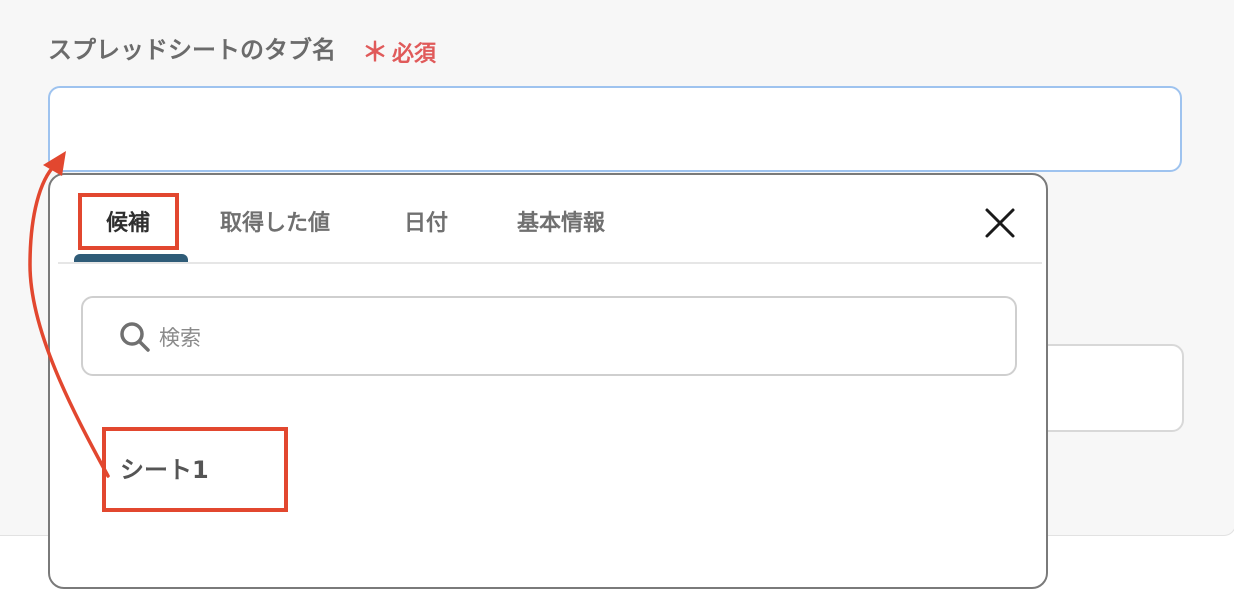 This screenshot has width=1234, height=596. What do you see at coordinates (550, 263) in the screenshot?
I see `tabs-divider` at bounding box center [550, 263].